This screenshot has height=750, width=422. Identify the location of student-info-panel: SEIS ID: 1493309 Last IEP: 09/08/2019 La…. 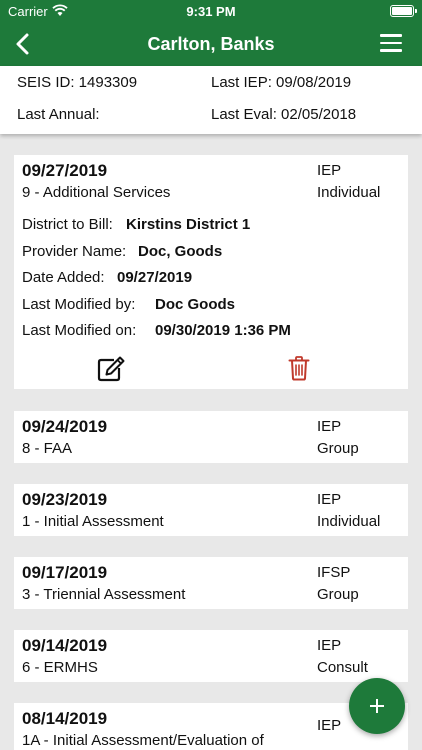
(211, 100).